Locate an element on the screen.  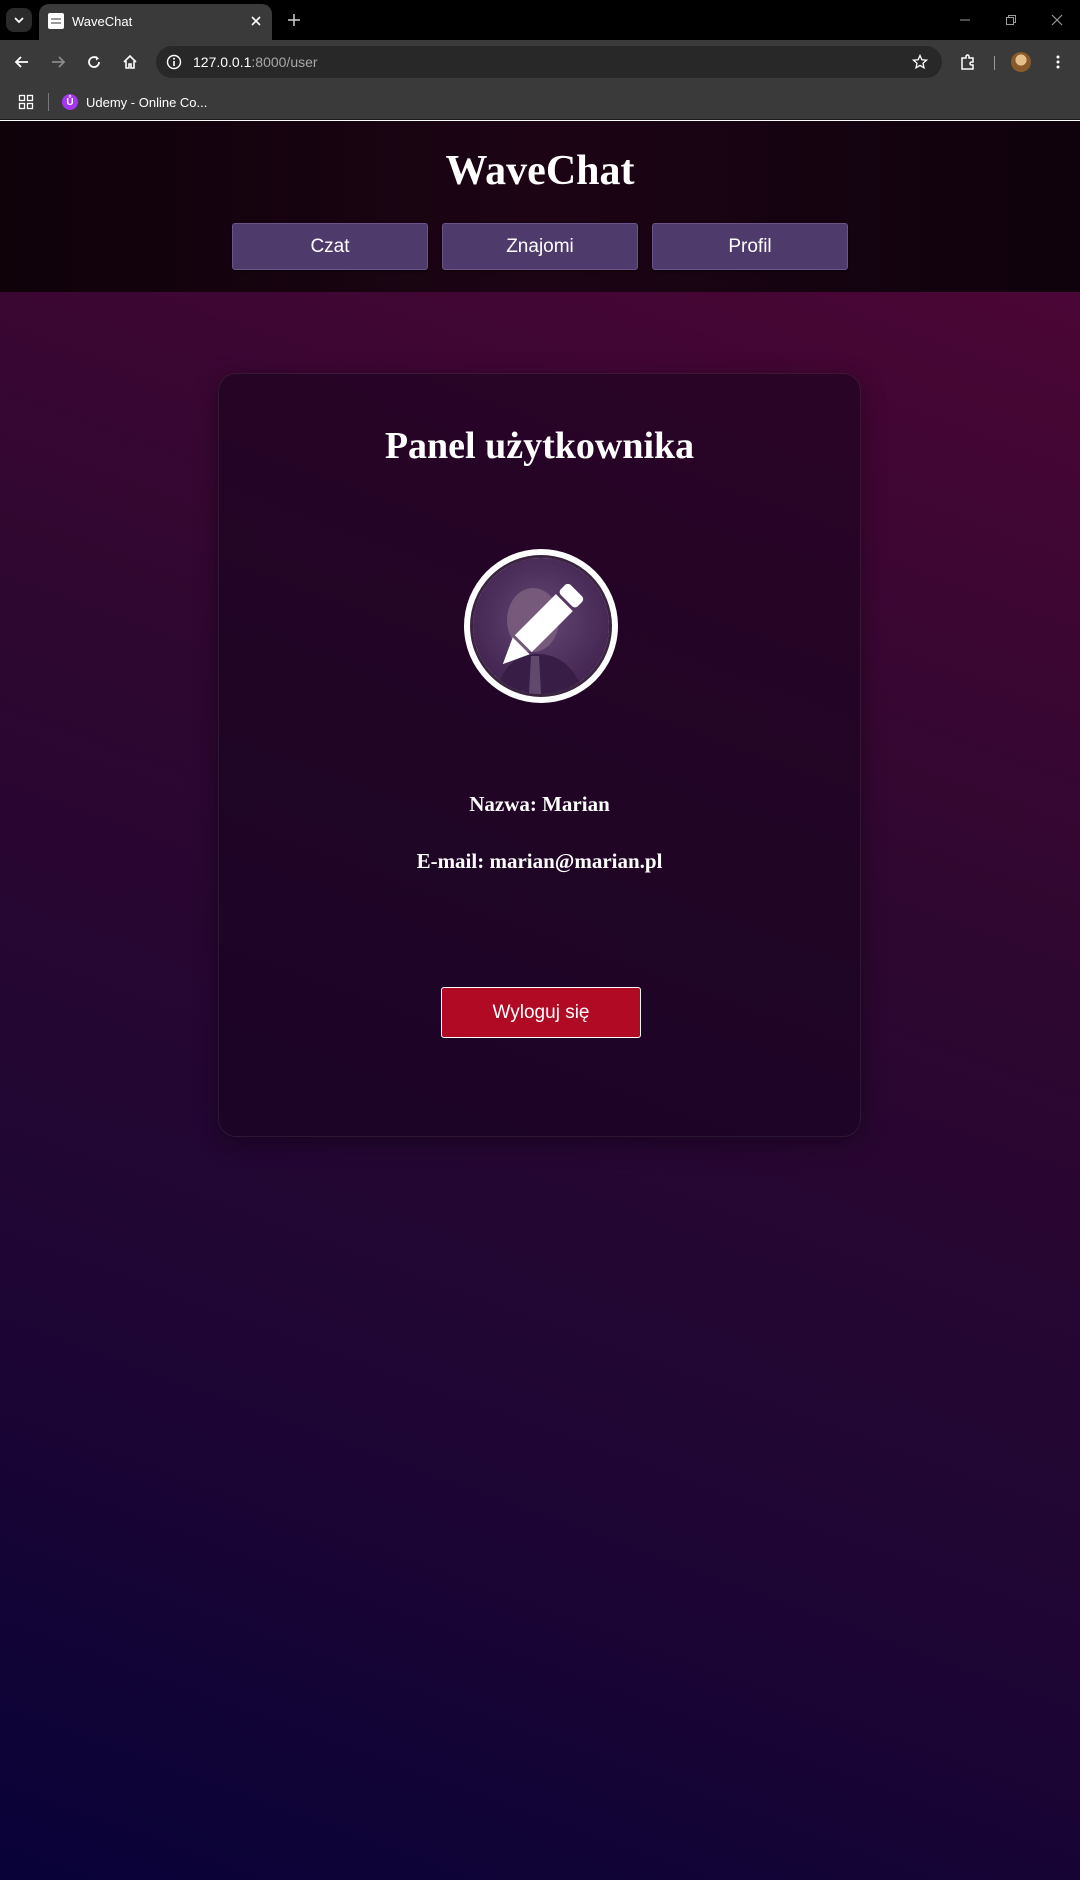
apps-button is located at coordinates (26, 102).